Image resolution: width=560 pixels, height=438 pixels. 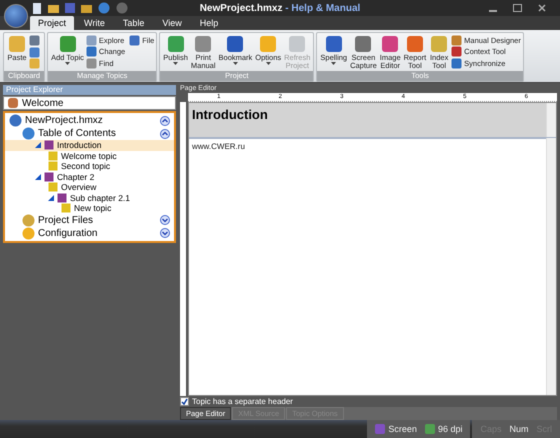 What do you see at coordinates (89, 197) in the screenshot?
I see `tree-item: Sub chapter 2.1` at bounding box center [89, 197].